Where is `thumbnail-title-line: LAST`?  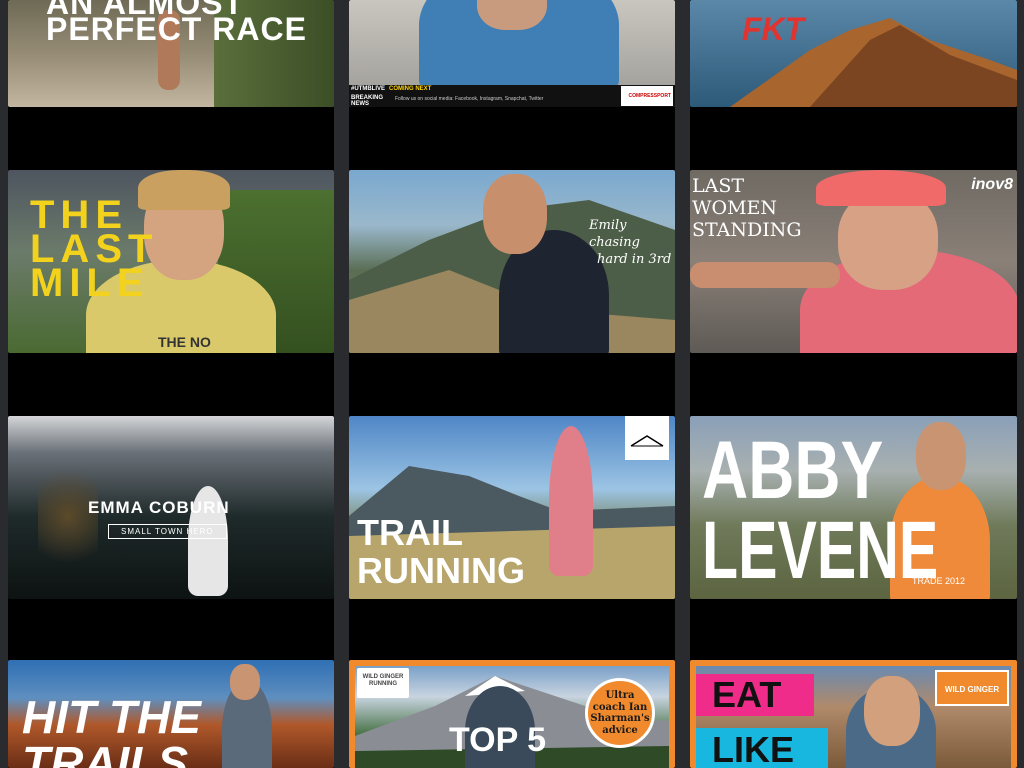 thumbnail-title-line: LAST is located at coordinates (718, 186).